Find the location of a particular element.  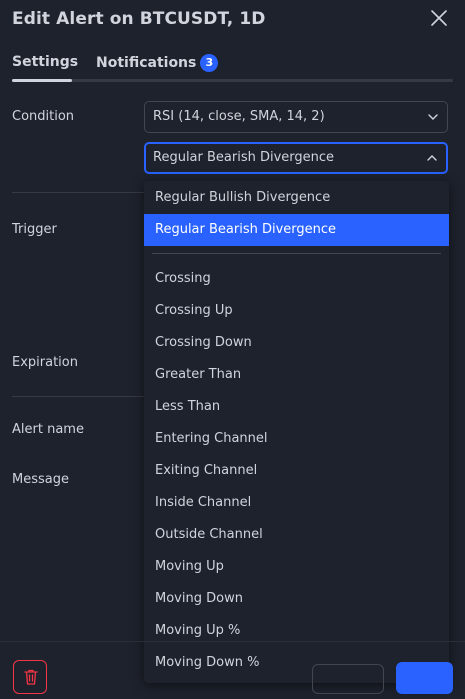

condition-operator-value: Regular Bearish Divergence is located at coordinates (244, 157).